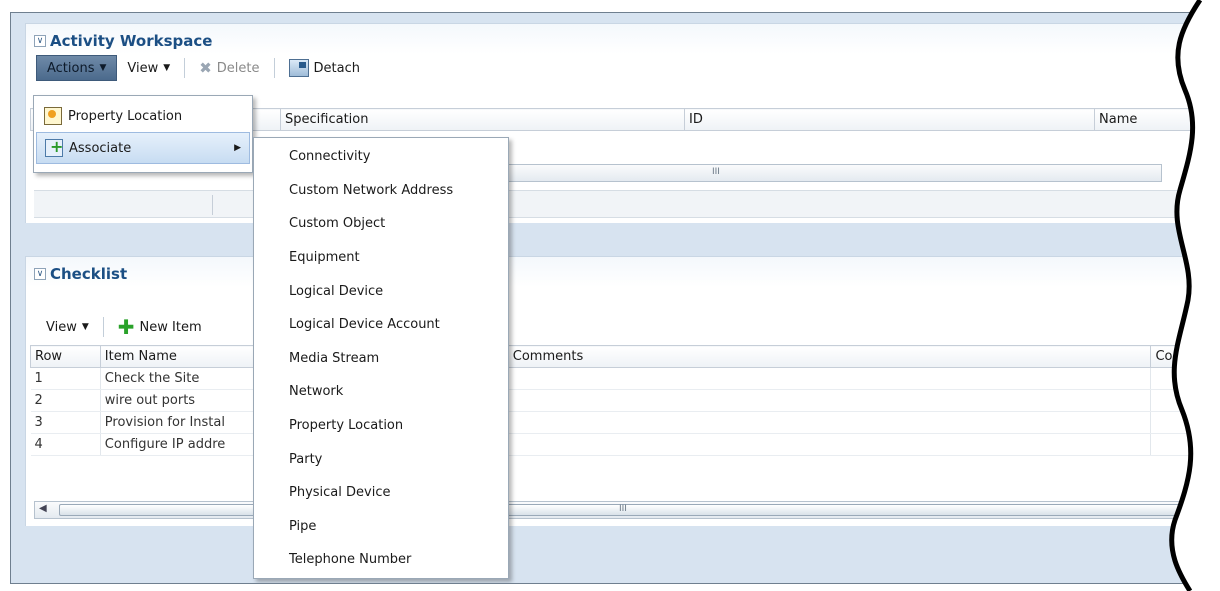 Image resolution: width=1220 pixels, height=591 pixels. What do you see at coordinates (381, 527) in the screenshot?
I see `submenu-item-pipe: Pipe` at bounding box center [381, 527].